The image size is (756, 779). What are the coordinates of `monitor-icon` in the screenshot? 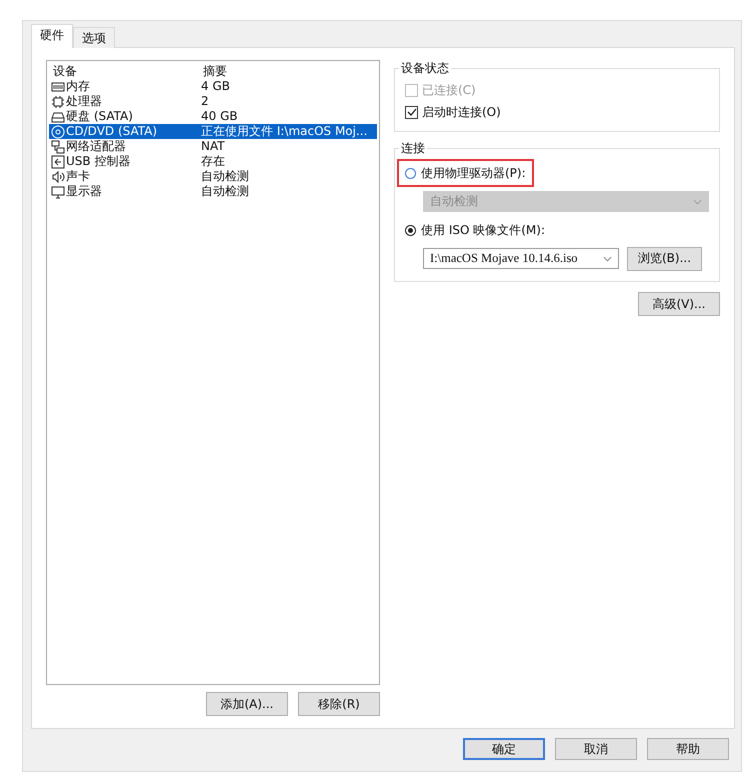 It's located at (58, 191).